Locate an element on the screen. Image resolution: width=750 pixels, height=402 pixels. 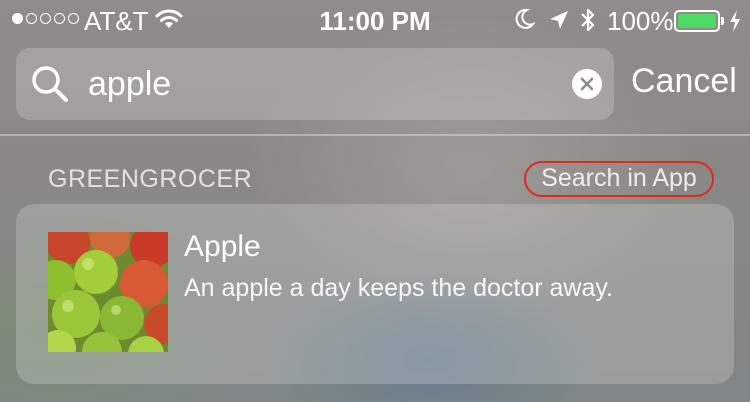
battery-percent: 100% is located at coordinates (640, 21).